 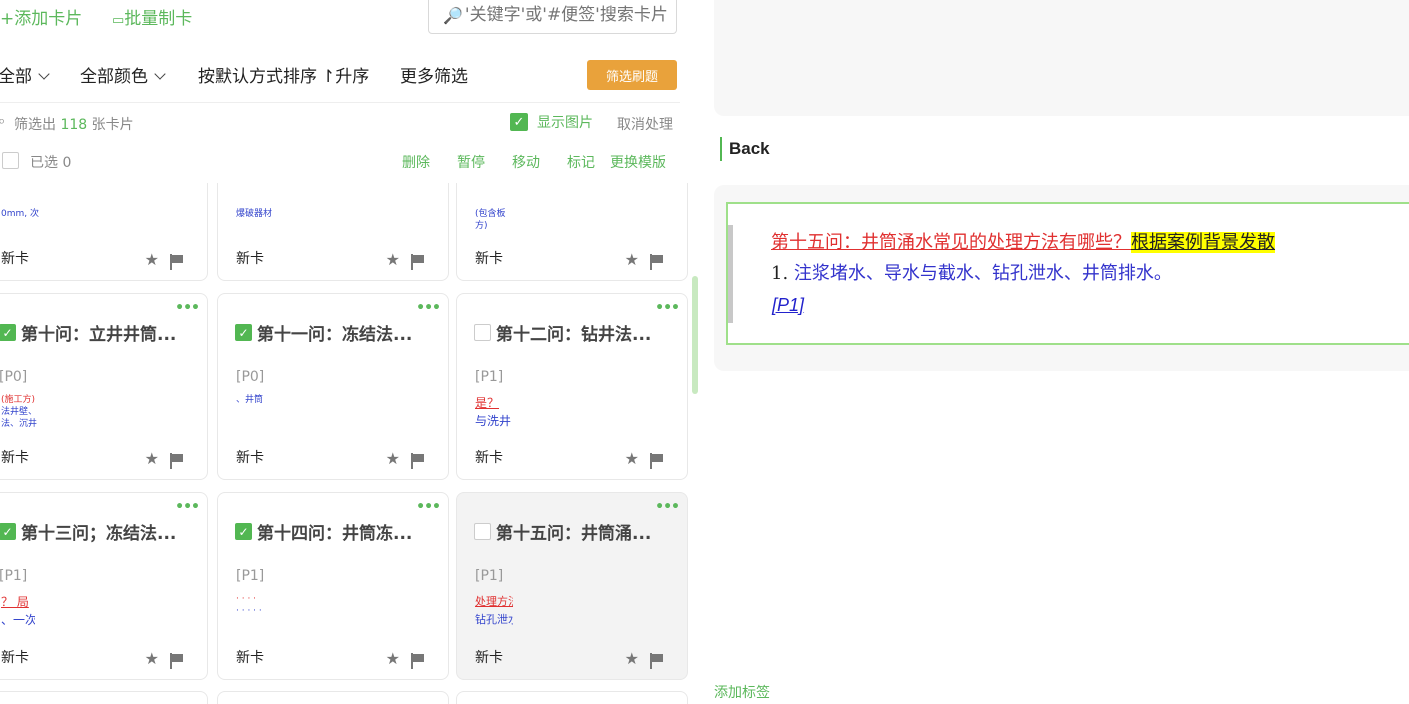 I want to click on show-images-toggle: ✓ 显示图片, so click(x=551, y=122).